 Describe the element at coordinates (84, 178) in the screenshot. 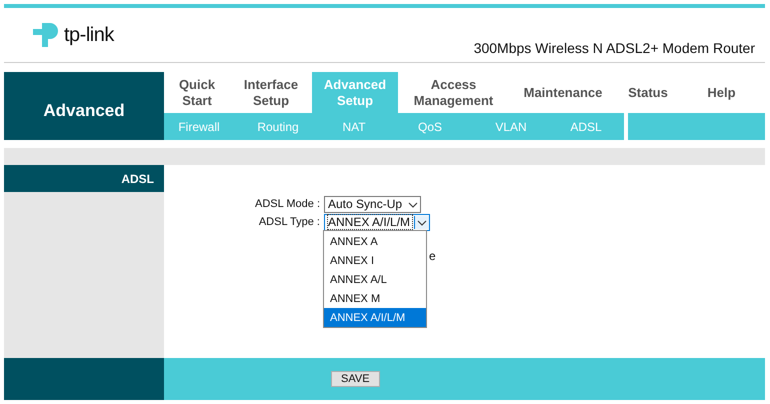

I see `side-heading: ADSL` at that location.